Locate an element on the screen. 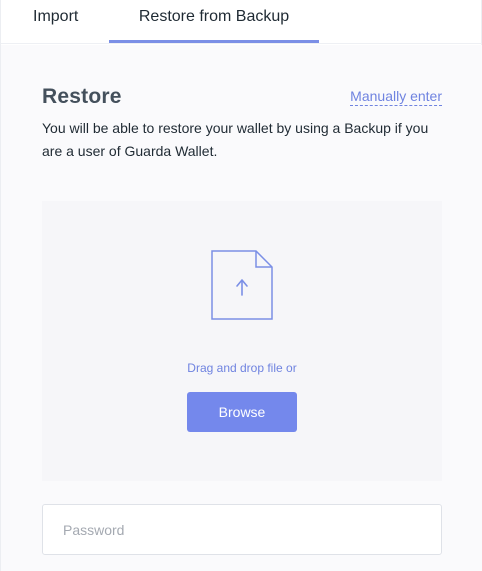 This screenshot has width=482, height=571. tab-restore-from-backup: Restore from Backup is located at coordinates (214, 22).